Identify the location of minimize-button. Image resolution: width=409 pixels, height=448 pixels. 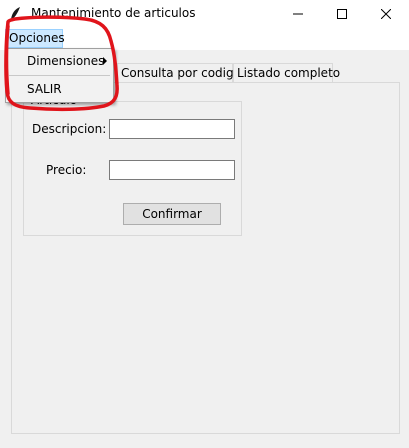
(298, 14).